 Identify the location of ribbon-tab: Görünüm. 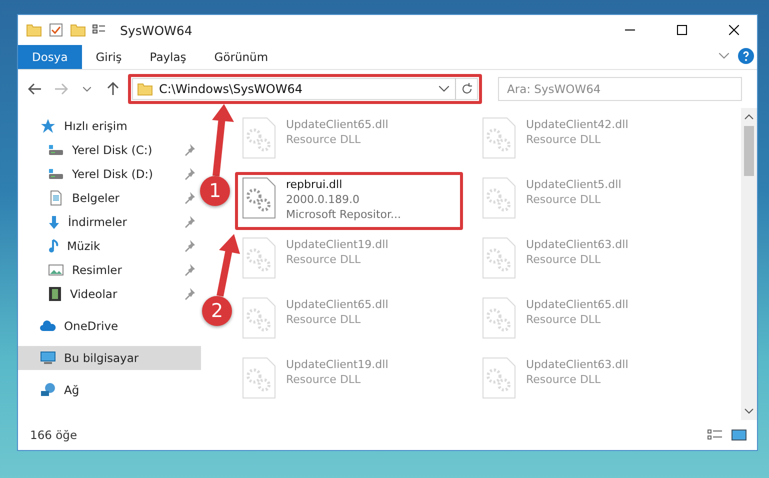
(241, 57).